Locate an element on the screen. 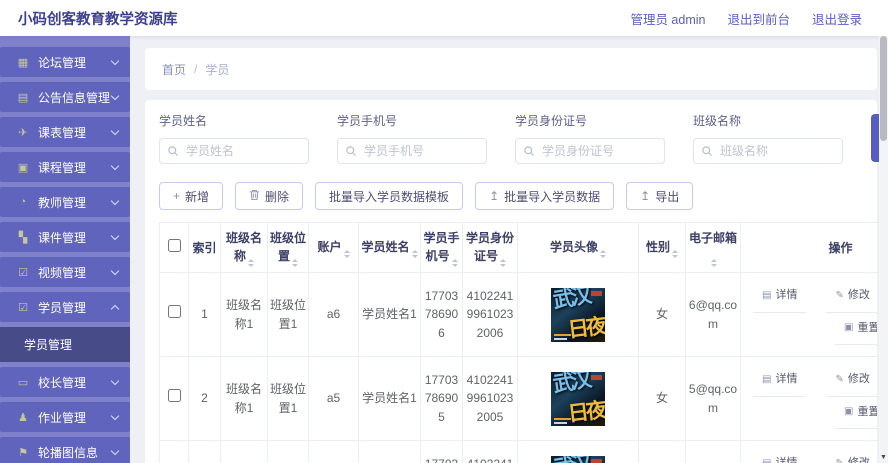 This screenshot has width=888, height=463. sidebar-item-carousel: ⚑ 轮播图信息 is located at coordinates (65, 450).